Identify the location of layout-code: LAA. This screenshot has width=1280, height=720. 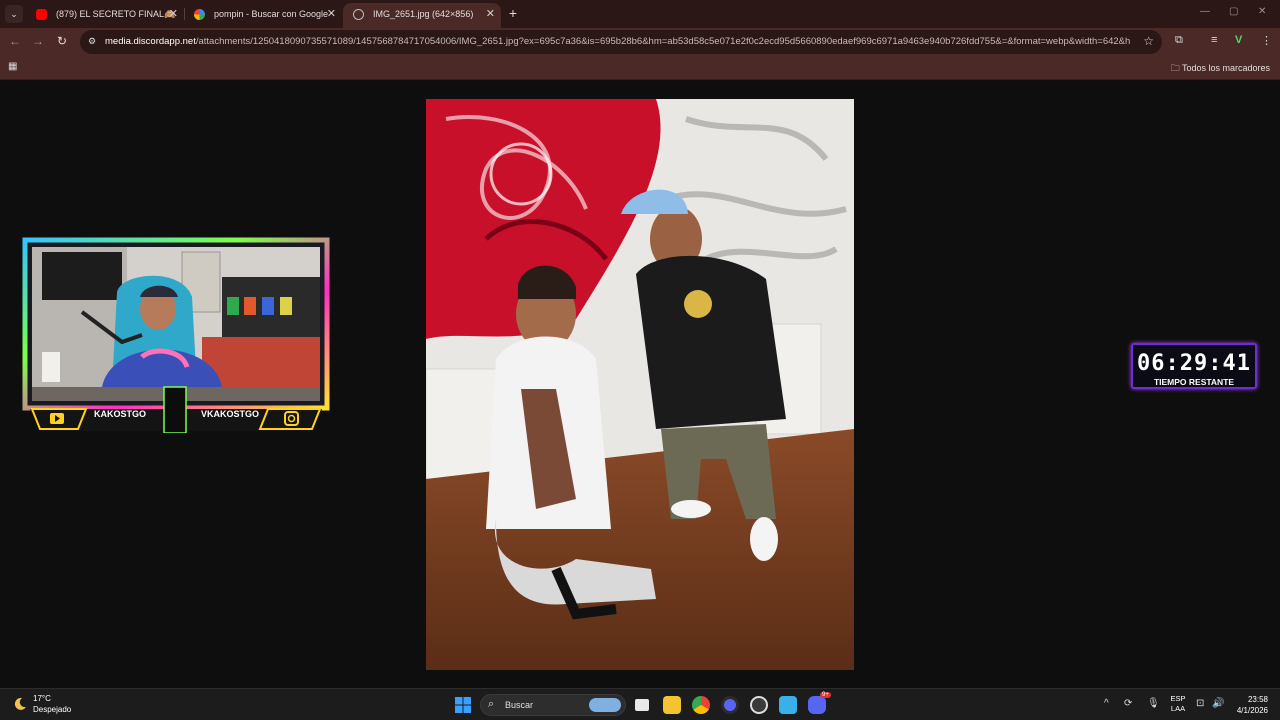
(1178, 708).